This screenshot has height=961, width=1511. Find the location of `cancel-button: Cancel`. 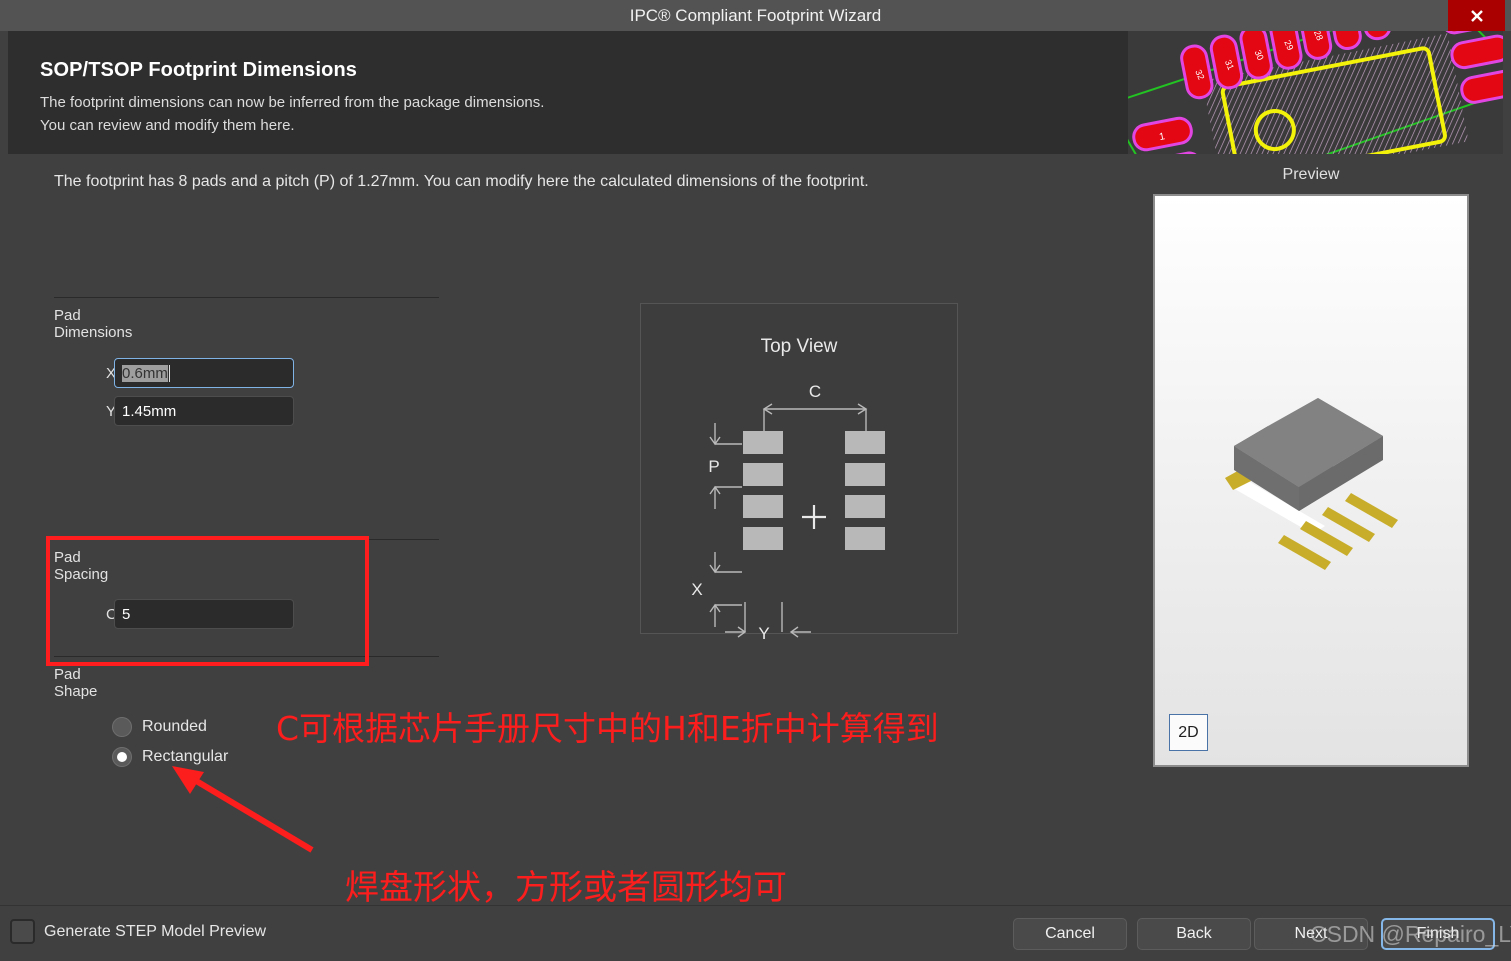

cancel-button: Cancel is located at coordinates (1070, 934).